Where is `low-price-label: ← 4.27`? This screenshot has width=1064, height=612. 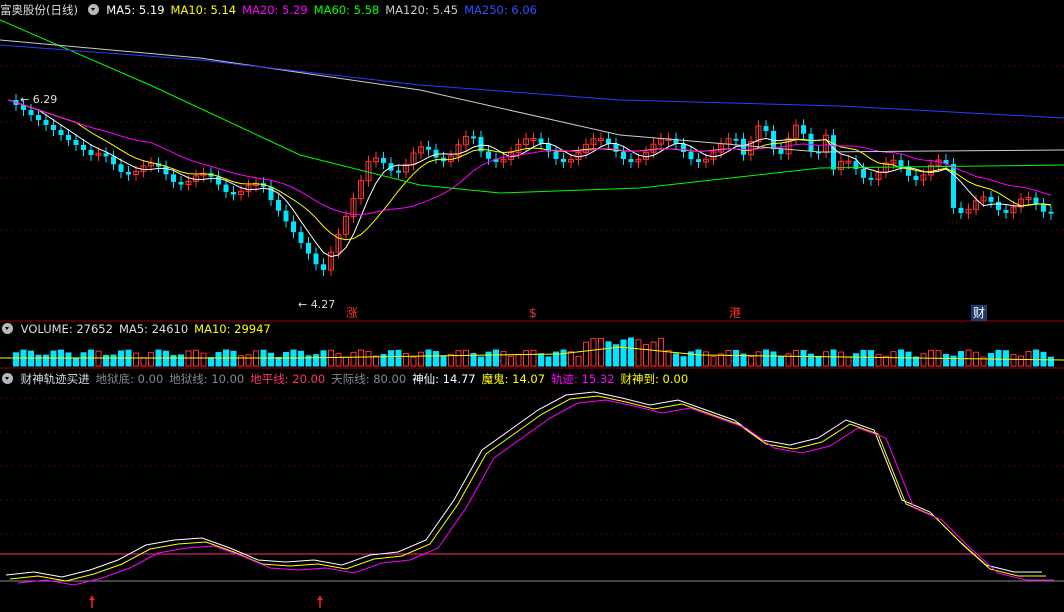 low-price-label: ← 4.27 is located at coordinates (317, 304).